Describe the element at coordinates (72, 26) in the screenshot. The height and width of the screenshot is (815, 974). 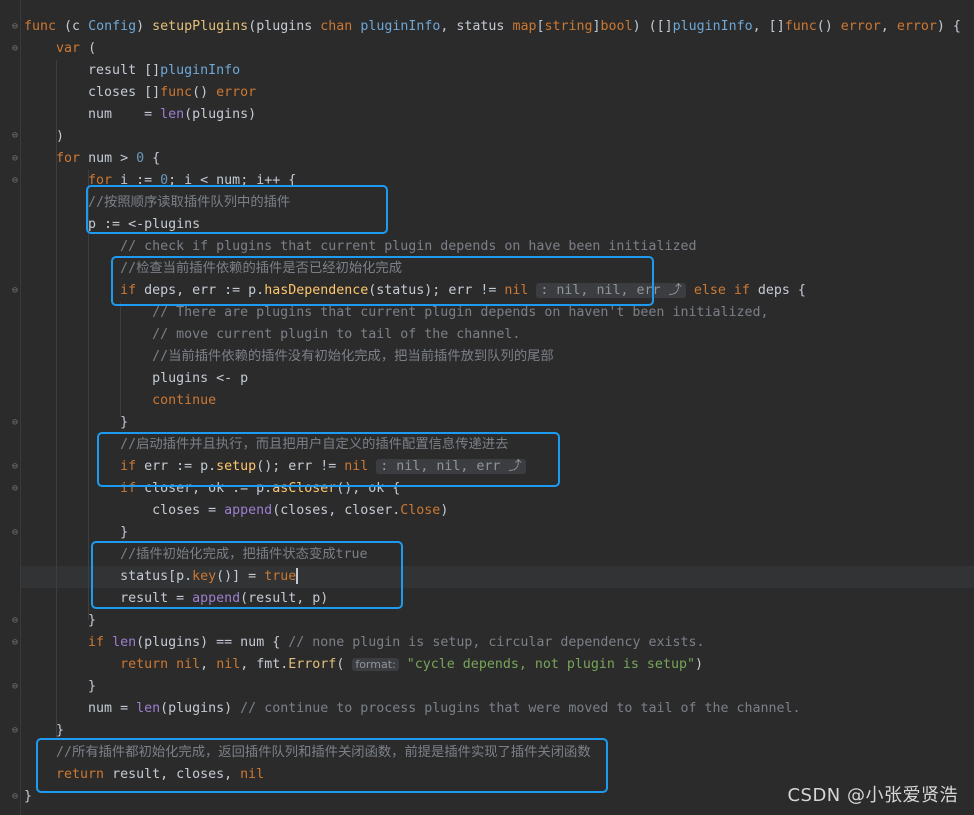
I see `code-token: (c` at that location.